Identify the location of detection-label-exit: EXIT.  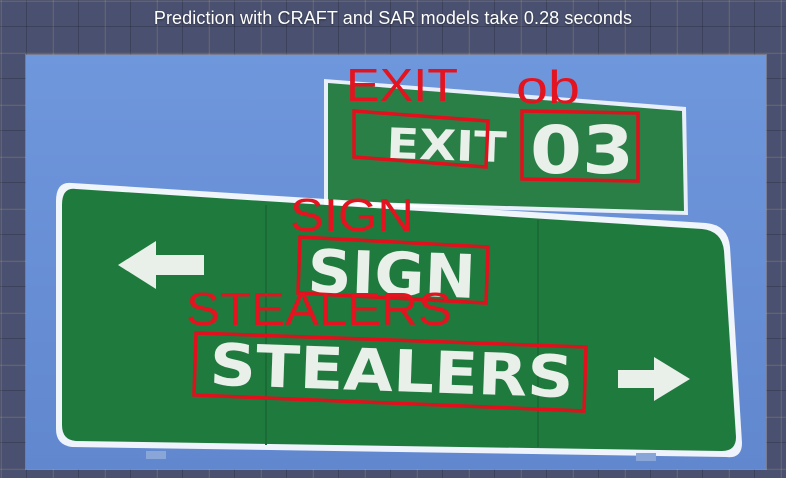
(402, 85).